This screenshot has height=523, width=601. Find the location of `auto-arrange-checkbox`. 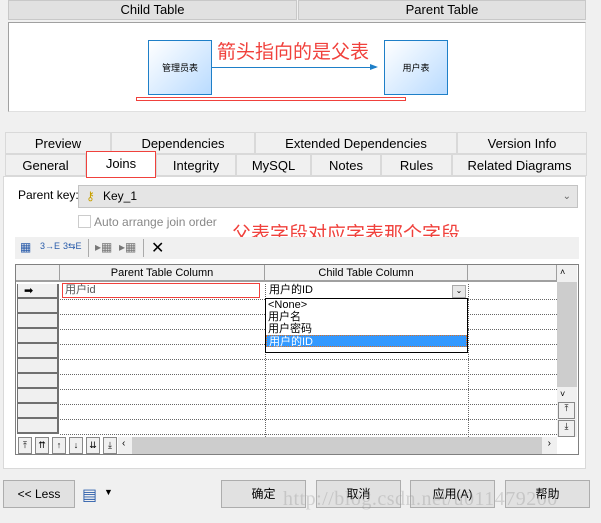

auto-arrange-checkbox is located at coordinates (84, 221).